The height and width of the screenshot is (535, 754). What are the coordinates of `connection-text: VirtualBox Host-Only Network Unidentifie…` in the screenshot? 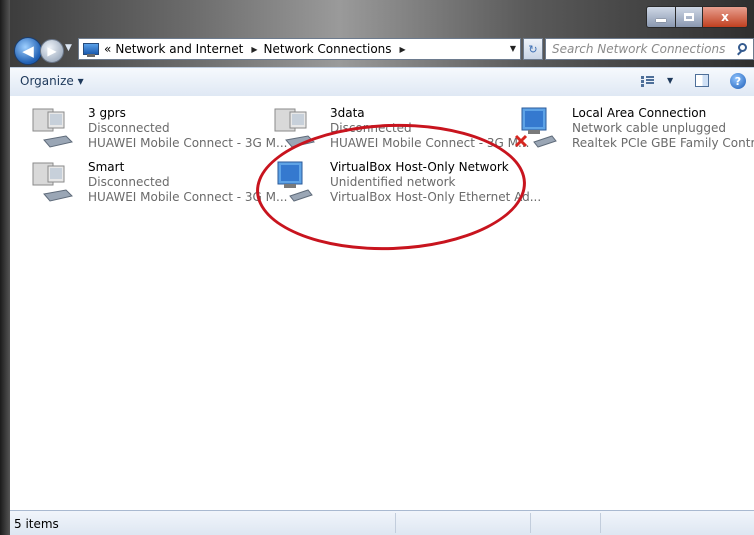 It's located at (435, 182).